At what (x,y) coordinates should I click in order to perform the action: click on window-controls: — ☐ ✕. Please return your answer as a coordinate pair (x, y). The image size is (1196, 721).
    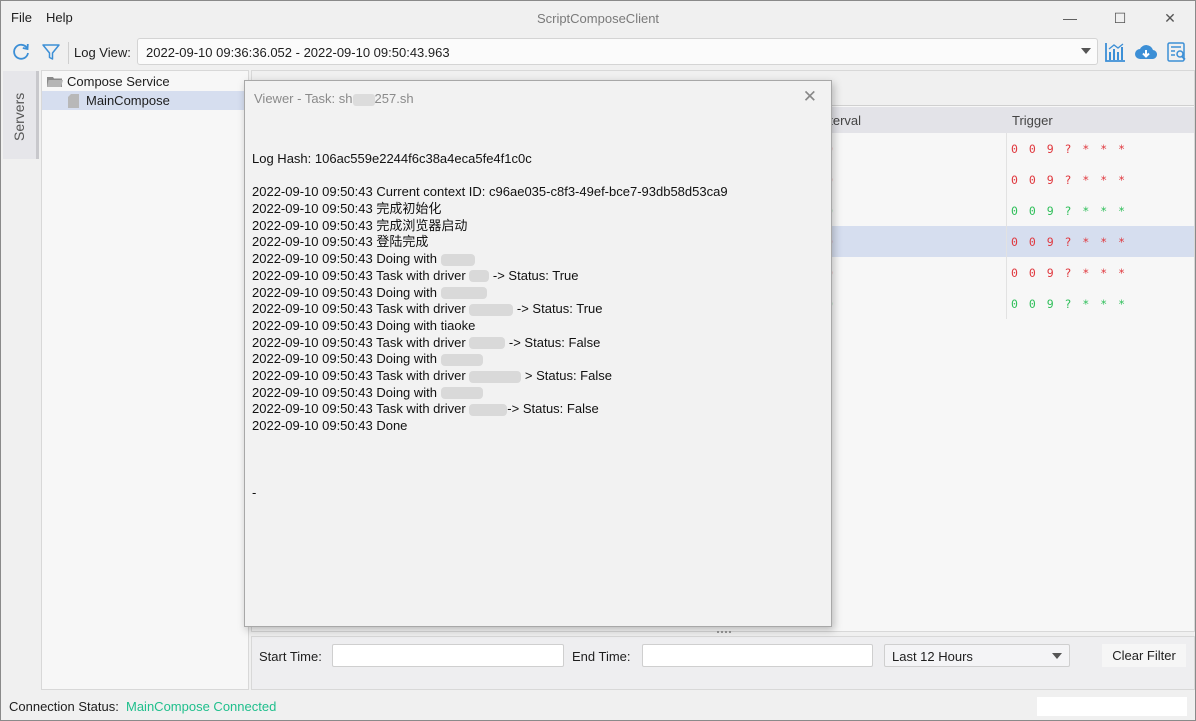
    Looking at the image, I should click on (1120, 18).